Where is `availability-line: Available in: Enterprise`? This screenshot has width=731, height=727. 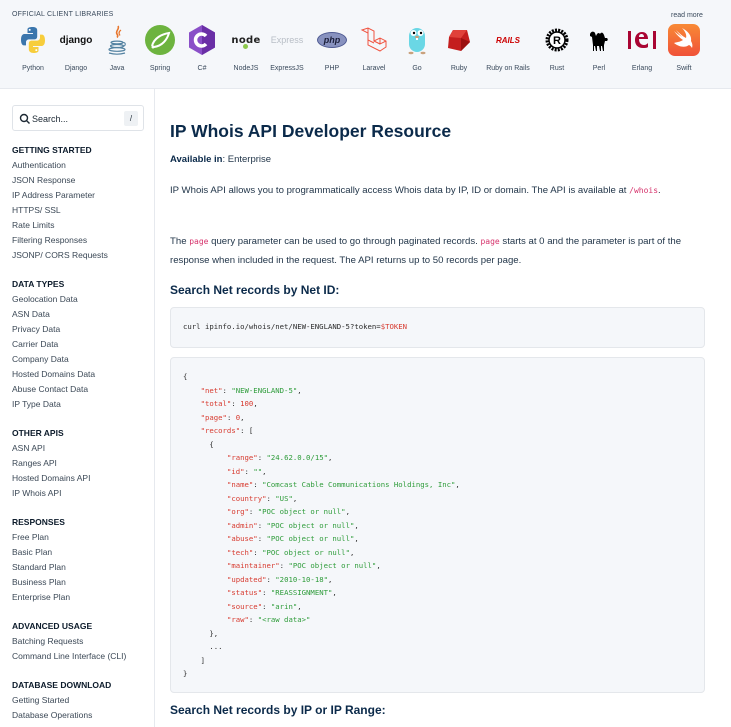 availability-line: Available in: Enterprise is located at coordinates (220, 159).